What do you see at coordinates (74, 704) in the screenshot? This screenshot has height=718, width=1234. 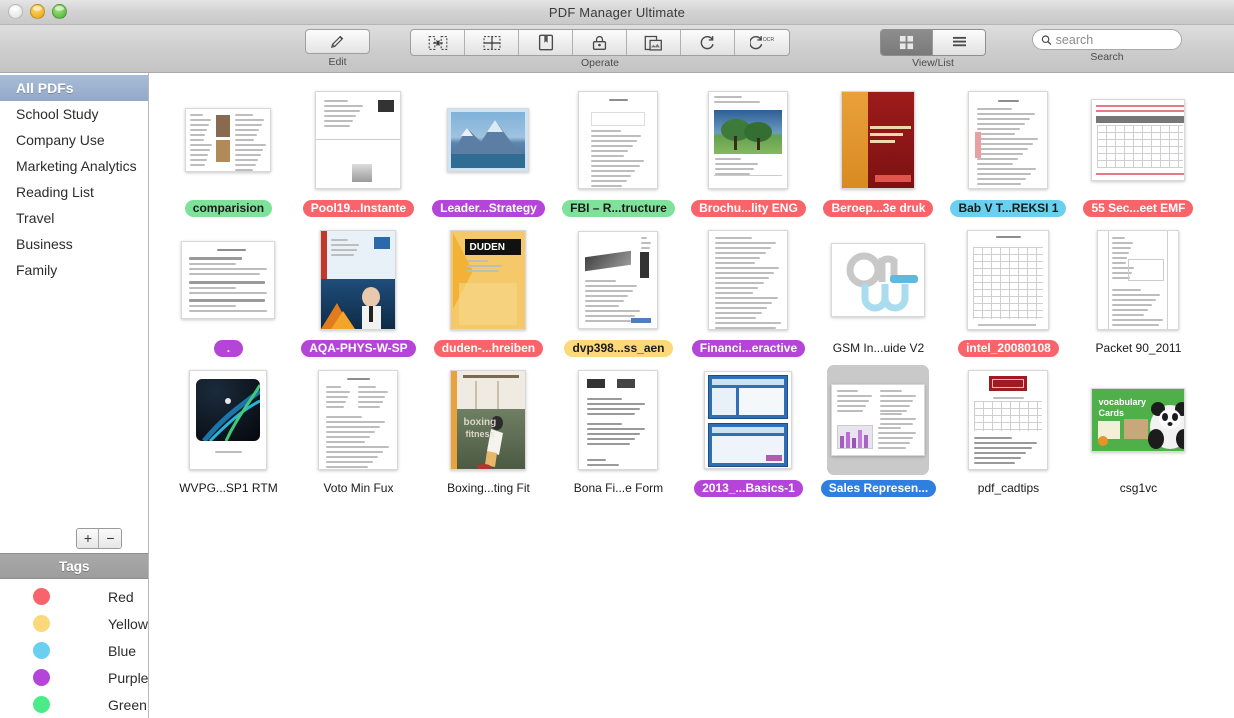 I see `tag-item-green: Green` at bounding box center [74, 704].